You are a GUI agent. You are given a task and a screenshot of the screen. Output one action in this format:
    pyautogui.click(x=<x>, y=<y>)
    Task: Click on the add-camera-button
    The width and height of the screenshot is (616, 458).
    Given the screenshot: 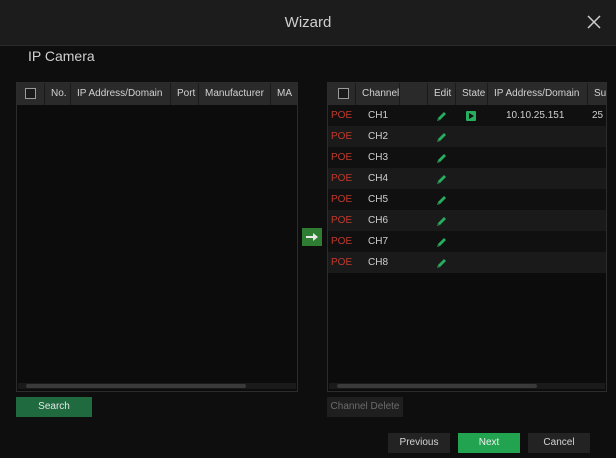 What is the action you would take?
    pyautogui.click(x=312, y=237)
    